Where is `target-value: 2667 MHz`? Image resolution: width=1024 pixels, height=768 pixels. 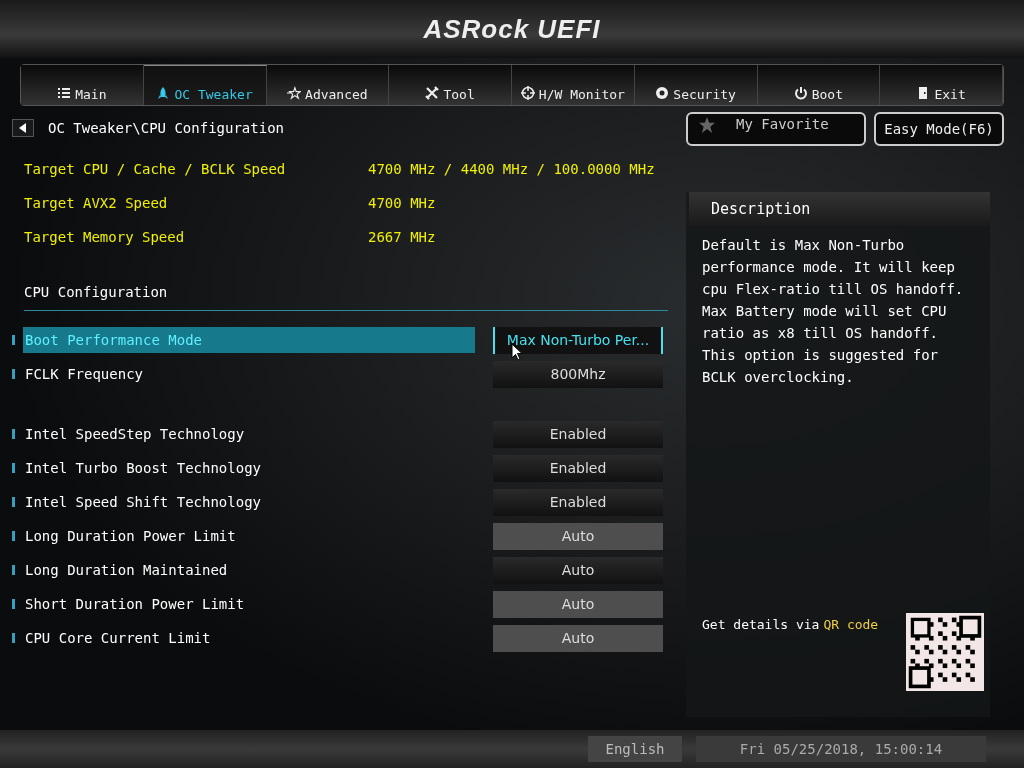 target-value: 2667 MHz is located at coordinates (402, 237).